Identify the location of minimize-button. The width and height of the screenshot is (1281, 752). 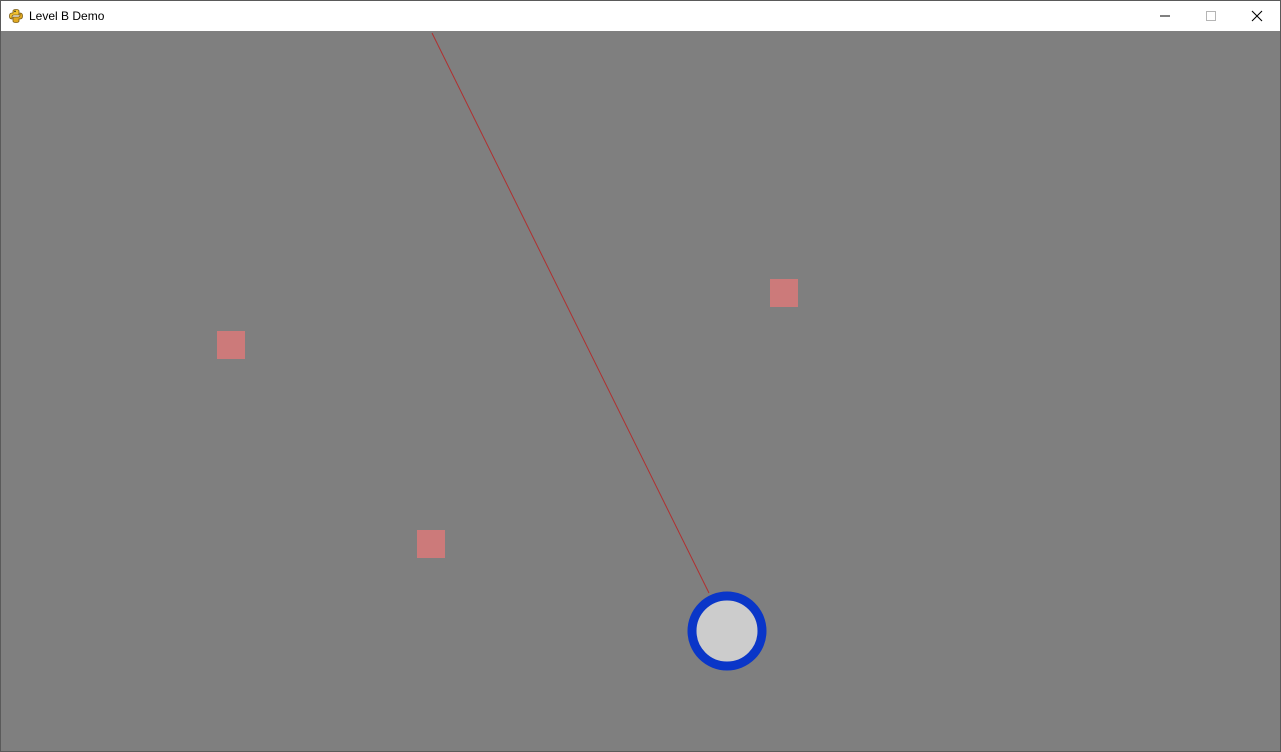
(1165, 16).